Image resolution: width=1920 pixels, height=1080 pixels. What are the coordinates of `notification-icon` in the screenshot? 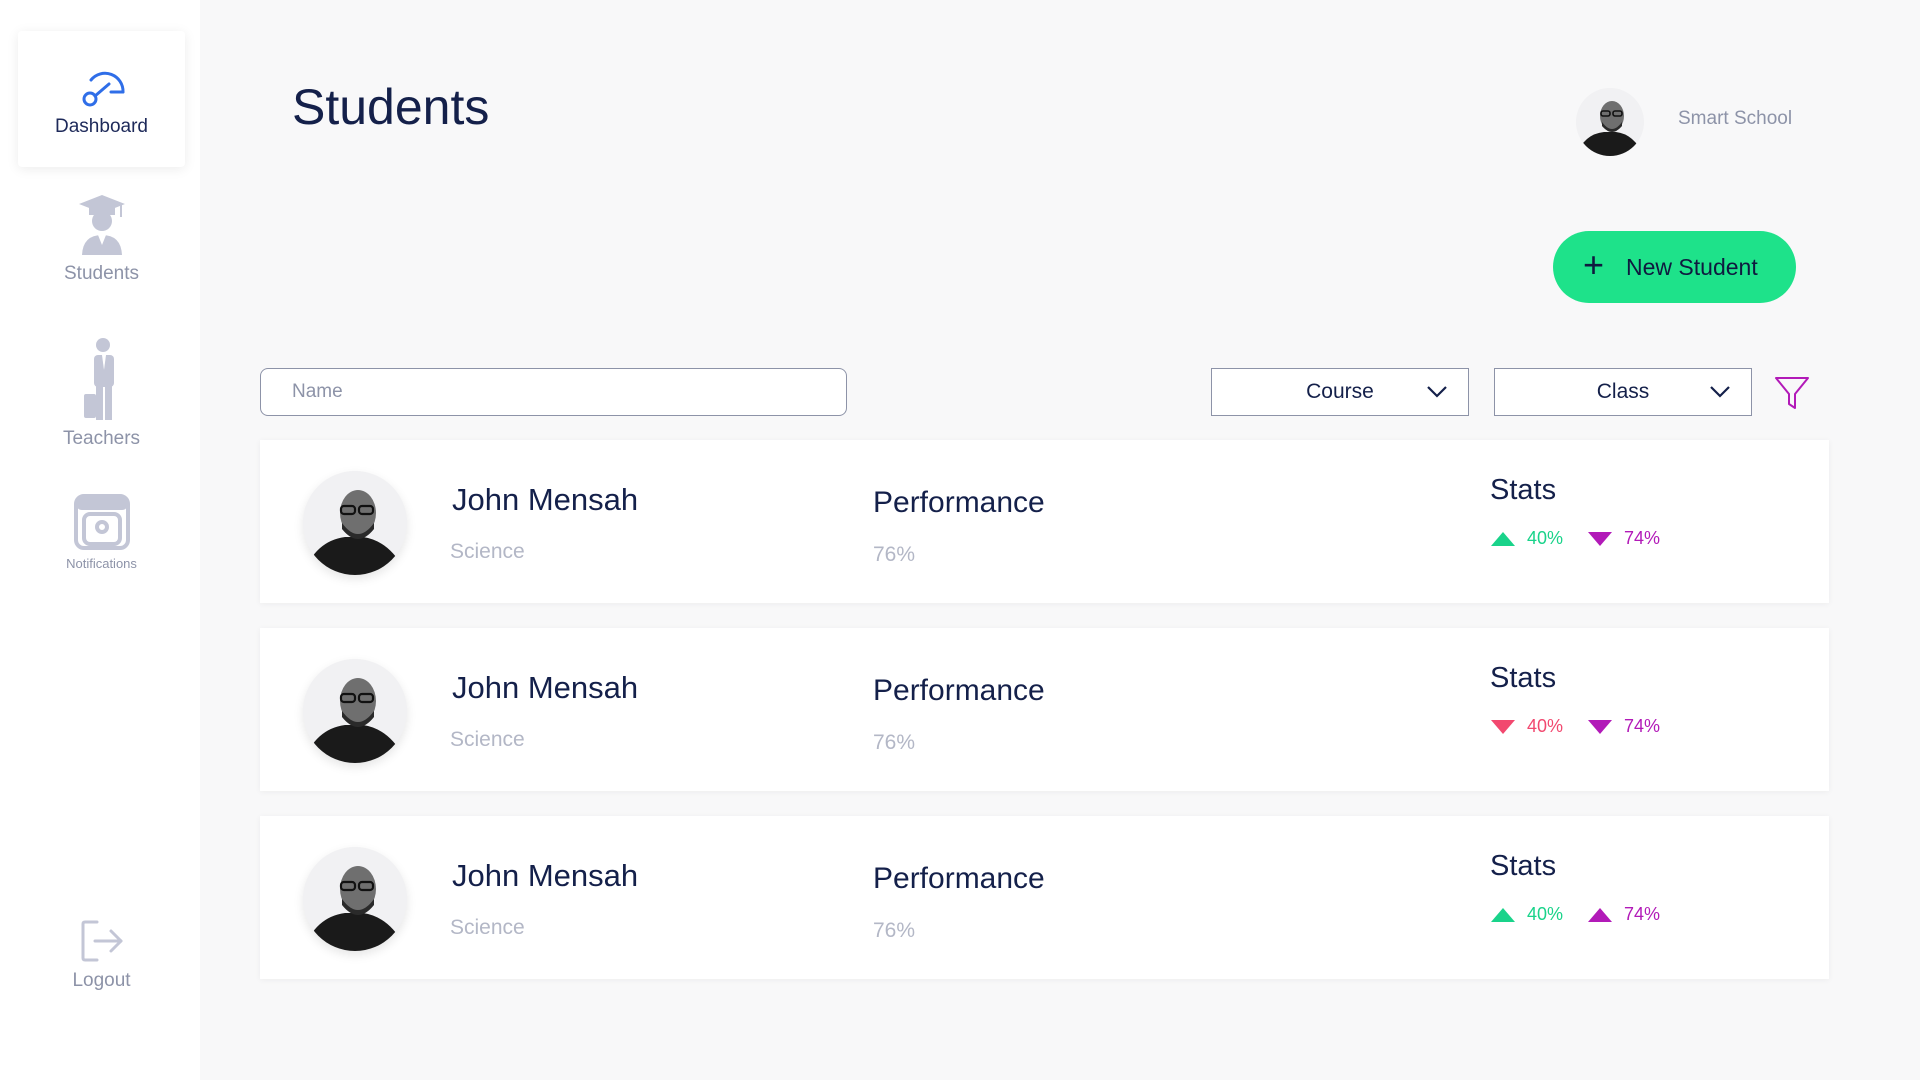 It's located at (101, 522).